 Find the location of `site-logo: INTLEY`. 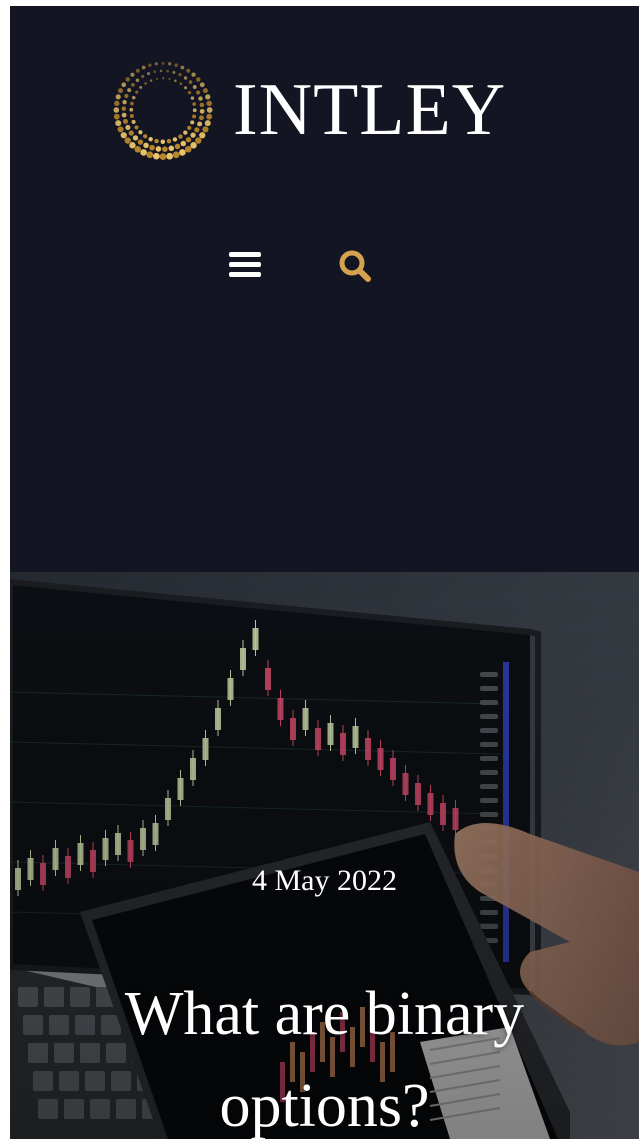

site-logo: INTLEY is located at coordinates (306, 110).